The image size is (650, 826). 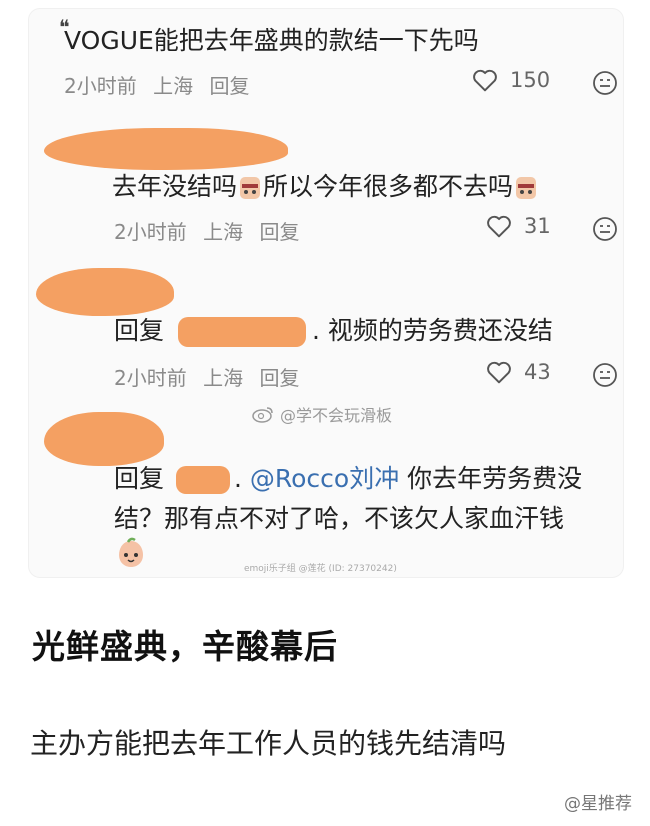 What do you see at coordinates (150, 378) in the screenshot?
I see `comment-3-time: 2小时前` at bounding box center [150, 378].